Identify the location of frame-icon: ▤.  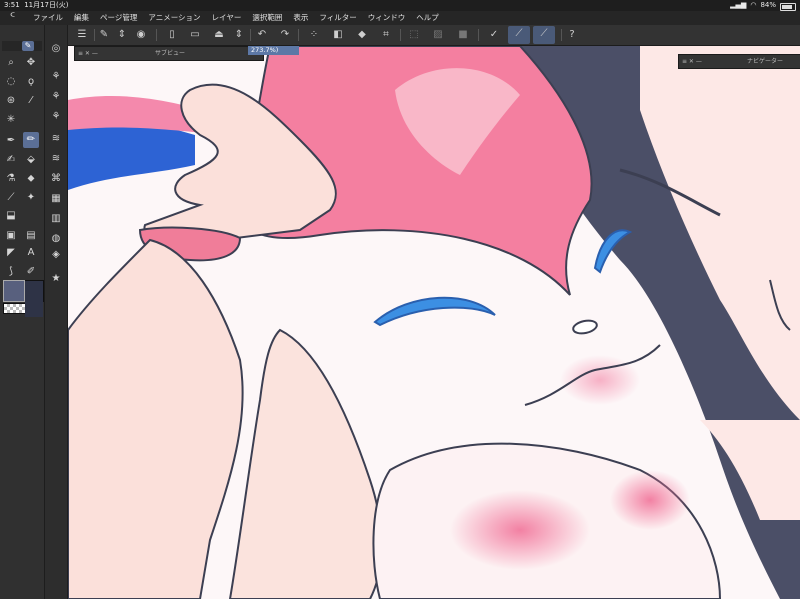
(31, 236).